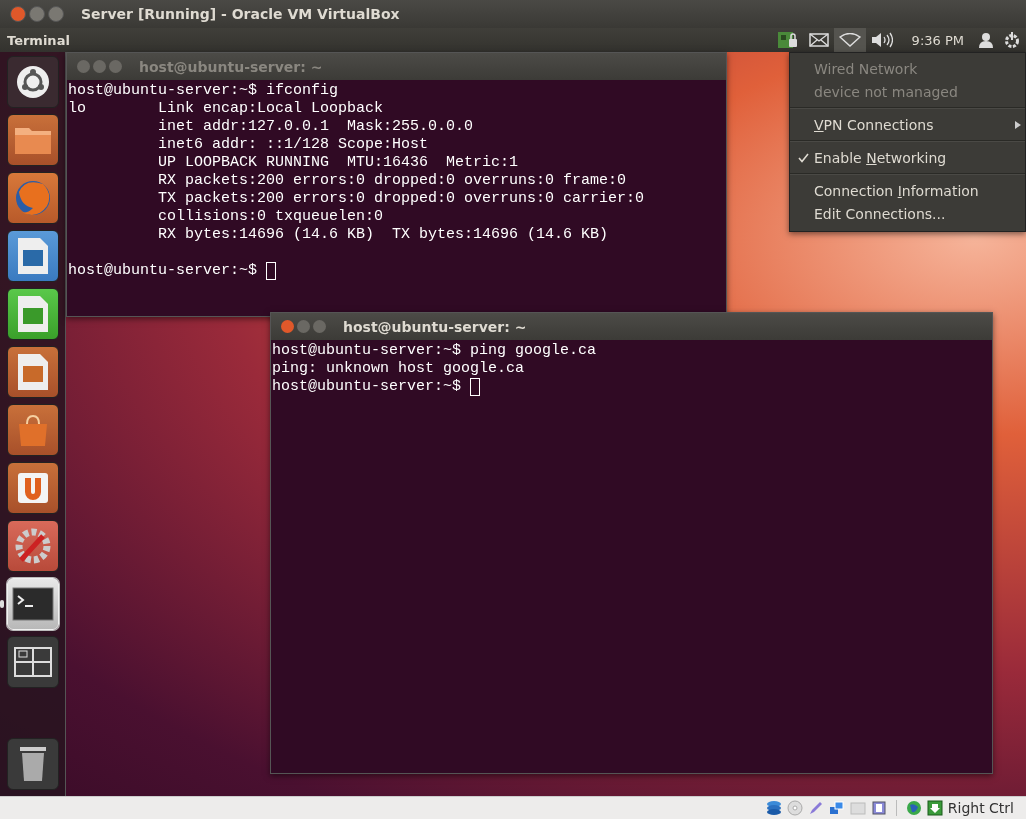 Image resolution: width=1026 pixels, height=819 pixels. I want to click on menu-info-text: device not managed, so click(886, 91).